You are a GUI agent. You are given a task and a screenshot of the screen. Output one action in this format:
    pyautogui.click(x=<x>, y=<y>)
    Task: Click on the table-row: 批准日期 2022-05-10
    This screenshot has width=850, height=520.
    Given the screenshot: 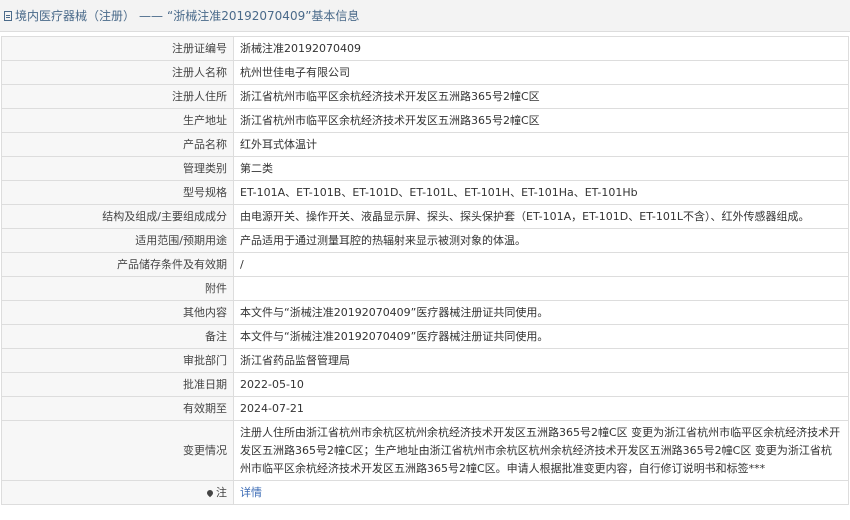 What is the action you would take?
    pyautogui.click(x=425, y=384)
    